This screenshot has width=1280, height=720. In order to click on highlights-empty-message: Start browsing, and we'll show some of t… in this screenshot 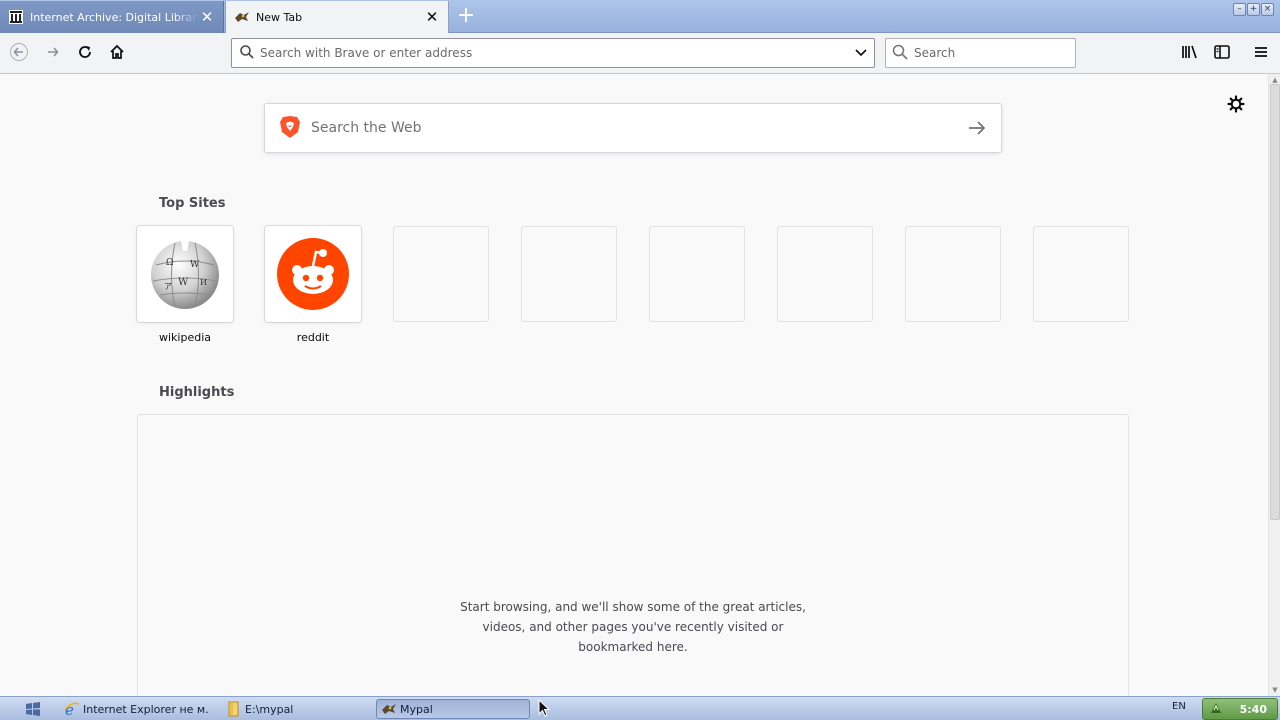, I will do `click(633, 627)`.